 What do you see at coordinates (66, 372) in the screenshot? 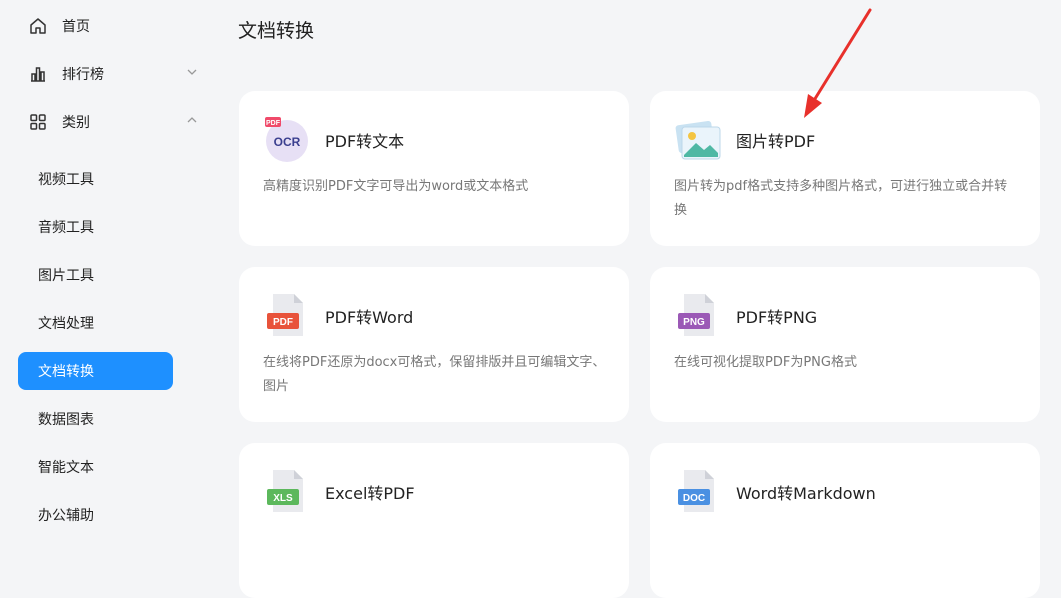
I see `sidebar-item-label: 文档转换` at bounding box center [66, 372].